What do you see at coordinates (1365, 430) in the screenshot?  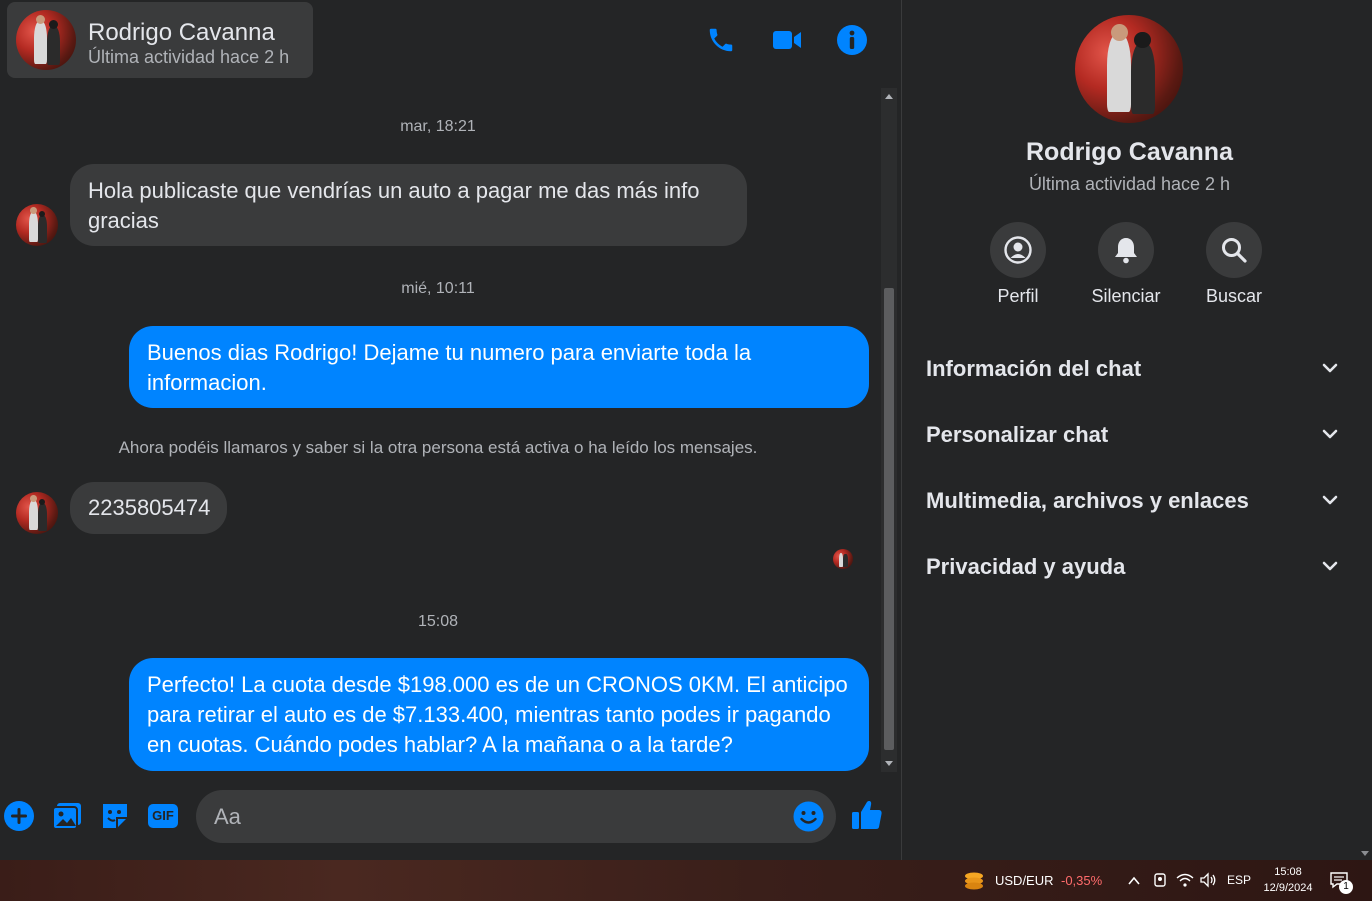 I see `info-scrollbar` at bounding box center [1365, 430].